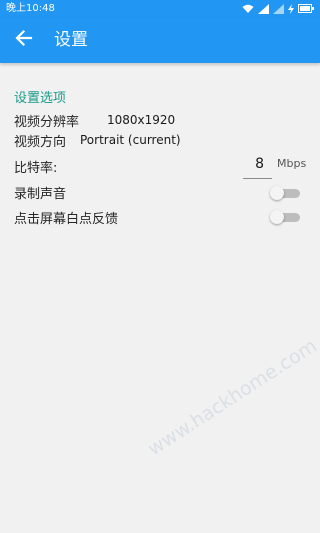 This screenshot has height=533, width=320. Describe the element at coordinates (30, 8) in the screenshot. I see `status-time: 晚上10:48` at that location.